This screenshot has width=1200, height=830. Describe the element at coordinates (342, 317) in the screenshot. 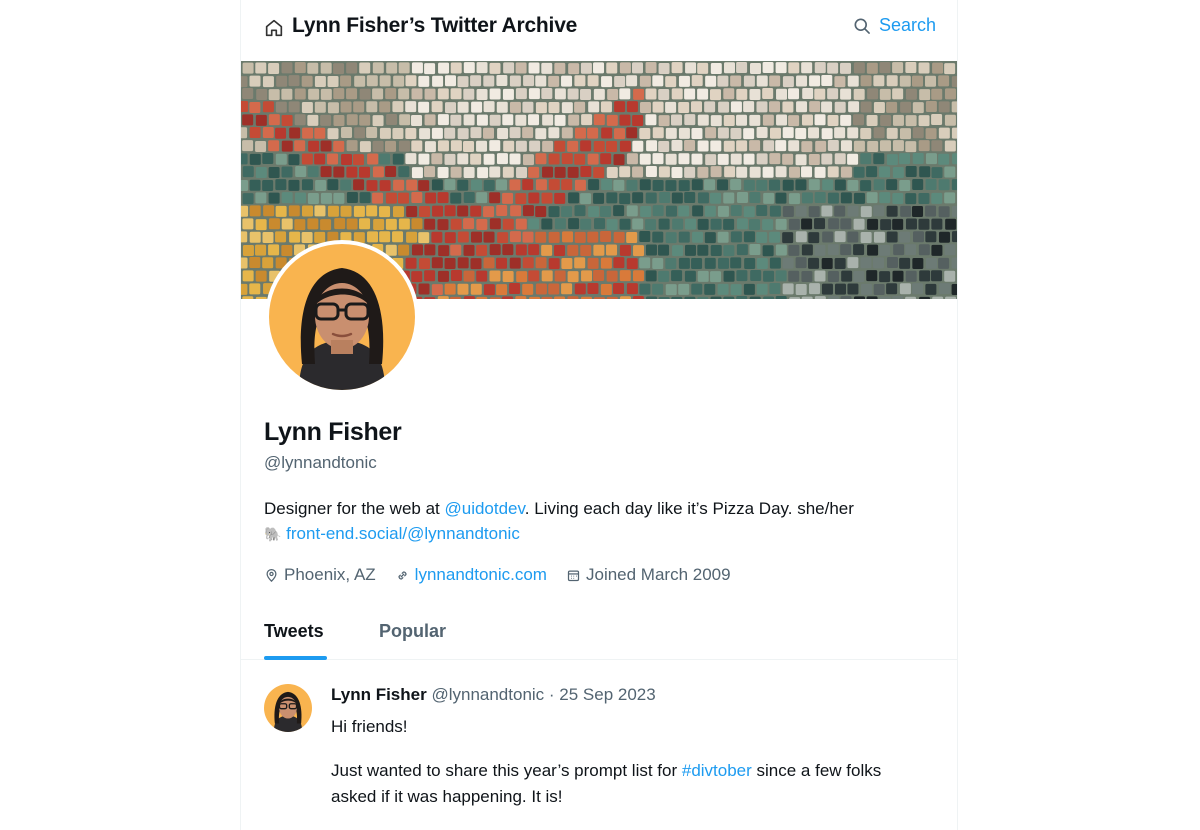

I see `profile-avatar` at that location.